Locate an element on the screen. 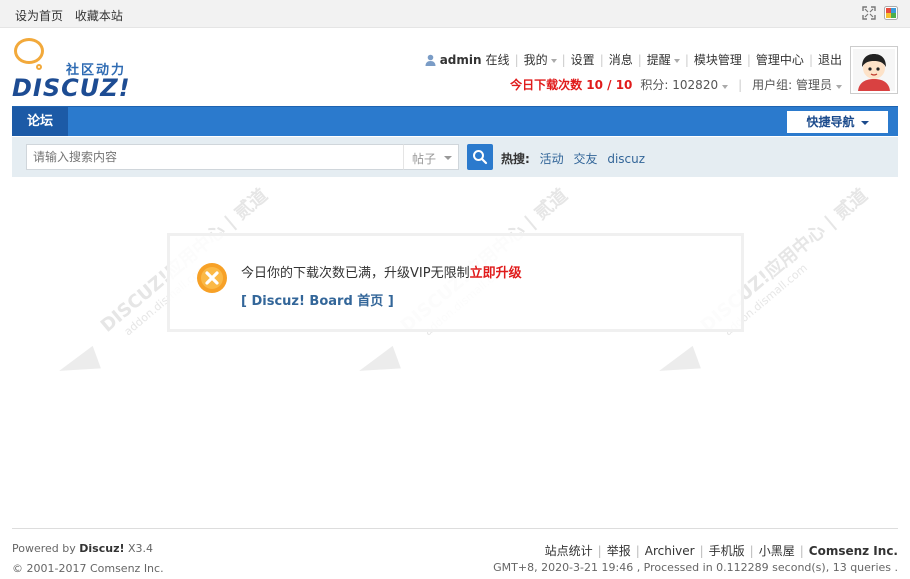 This screenshot has height=579, width=910. logo-bubble-icon is located at coordinates (29, 51).